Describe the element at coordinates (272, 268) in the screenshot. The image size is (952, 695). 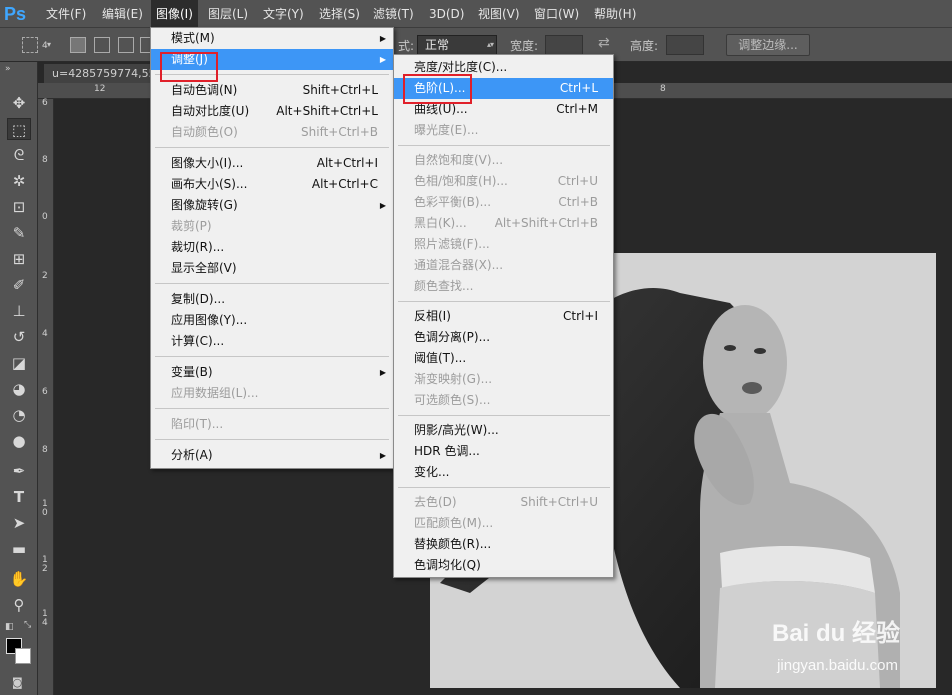
I see `menu-item-显示全部: 显示全部(V)` at that location.